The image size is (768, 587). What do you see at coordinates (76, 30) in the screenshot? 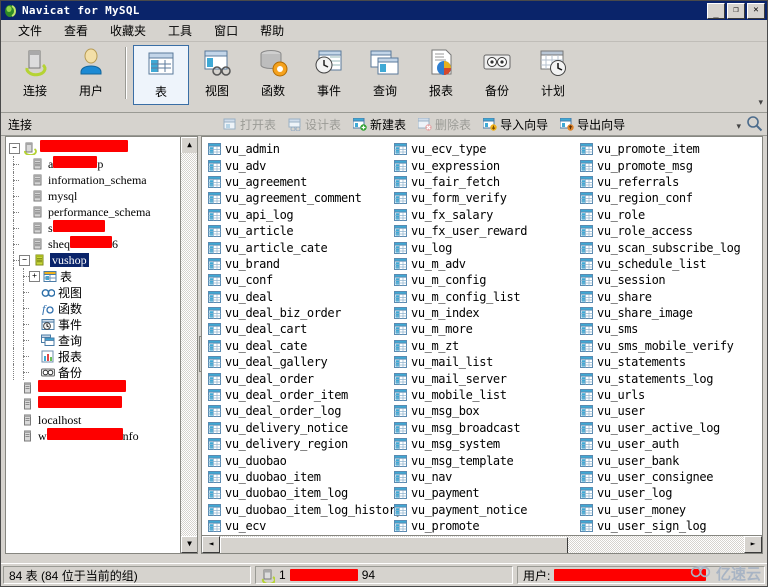
I see `menu-view: 查看` at bounding box center [76, 30].